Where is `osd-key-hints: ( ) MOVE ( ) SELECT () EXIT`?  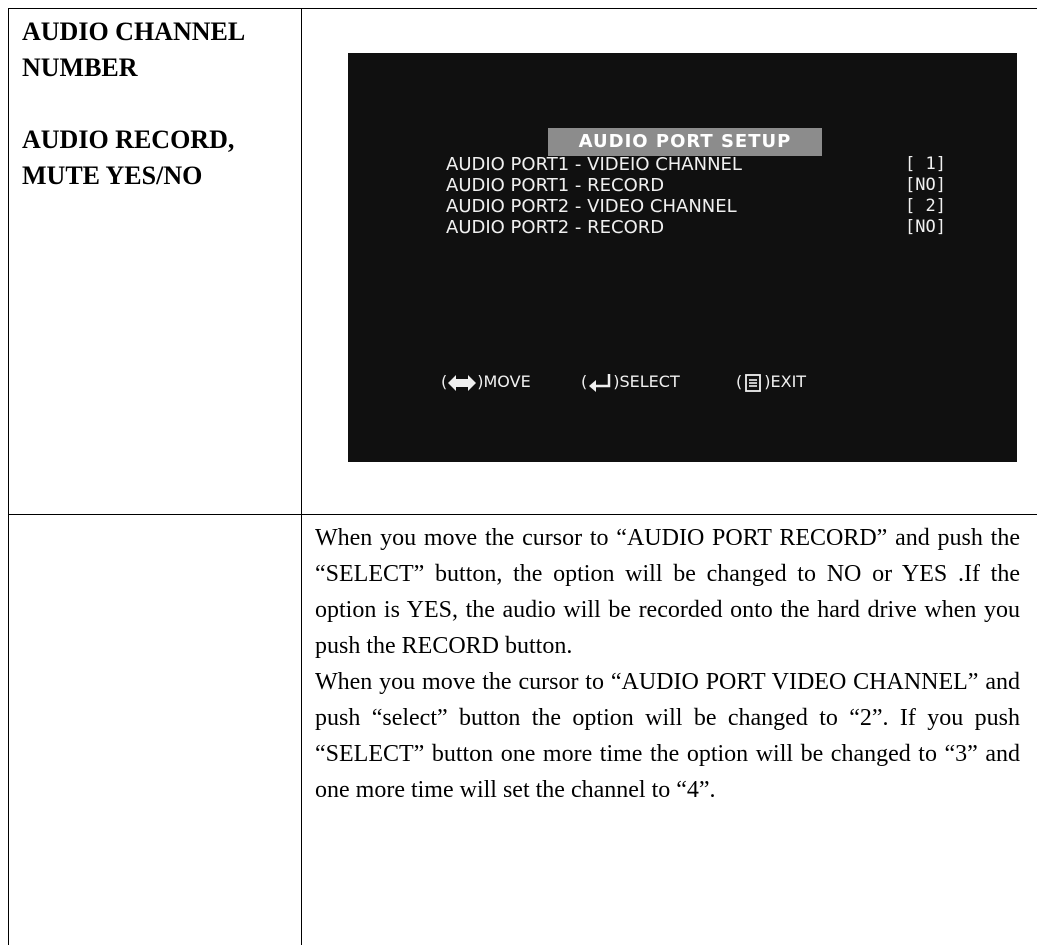 osd-key-hints: ( ) MOVE ( ) SELECT () EXIT is located at coordinates (682, 382).